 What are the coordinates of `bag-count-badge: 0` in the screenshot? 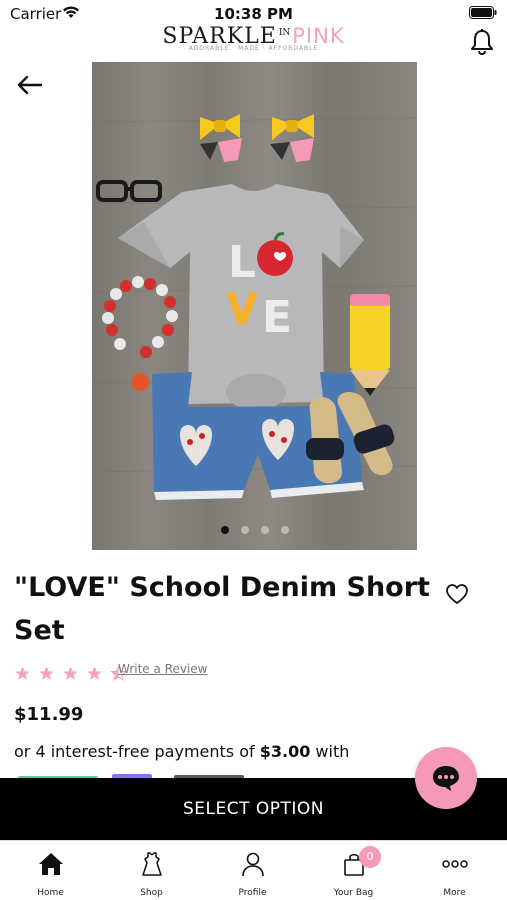 It's located at (370, 857).